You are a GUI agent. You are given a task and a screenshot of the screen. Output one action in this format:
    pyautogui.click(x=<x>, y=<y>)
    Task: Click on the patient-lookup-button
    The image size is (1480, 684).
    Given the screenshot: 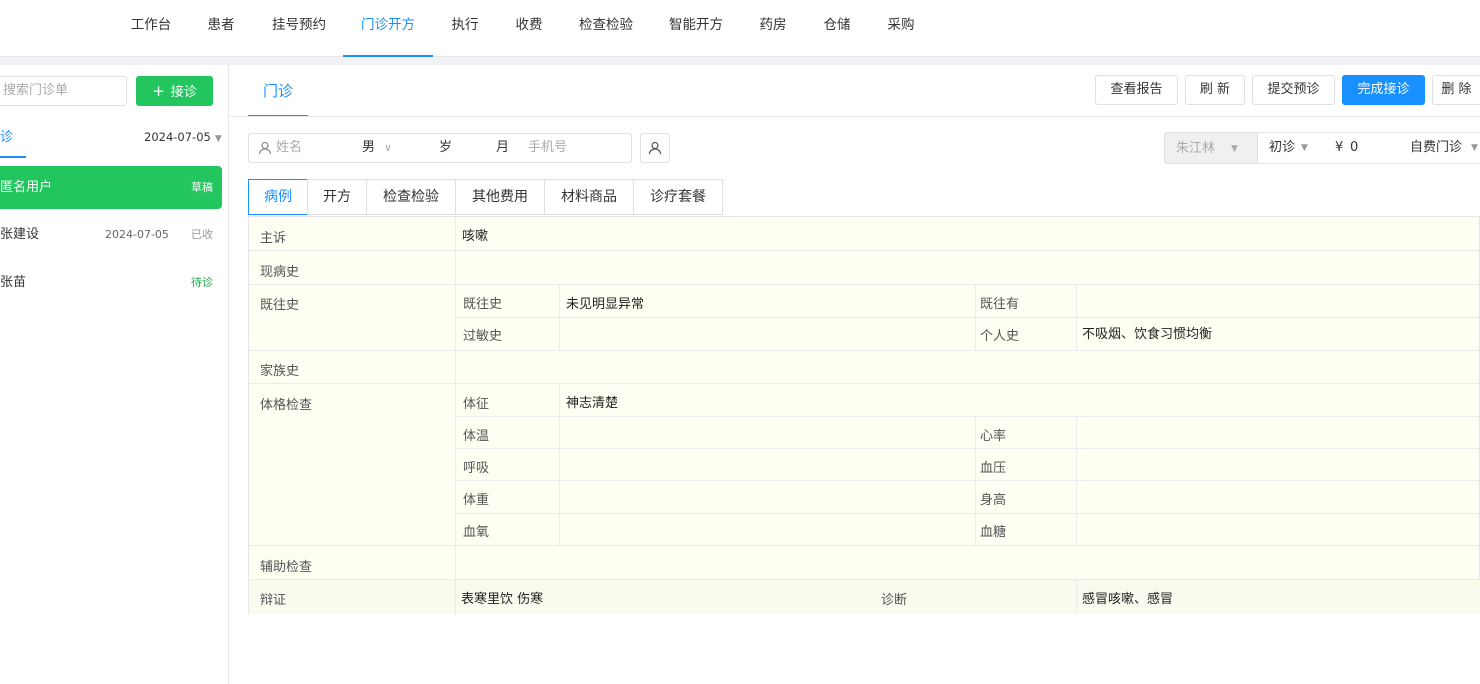 What is the action you would take?
    pyautogui.click(x=655, y=148)
    